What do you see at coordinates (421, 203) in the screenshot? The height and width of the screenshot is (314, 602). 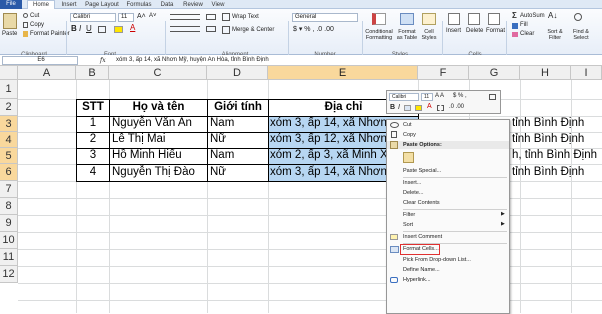 I see `menu-item-clear-contents: Clear Contents` at bounding box center [421, 203].